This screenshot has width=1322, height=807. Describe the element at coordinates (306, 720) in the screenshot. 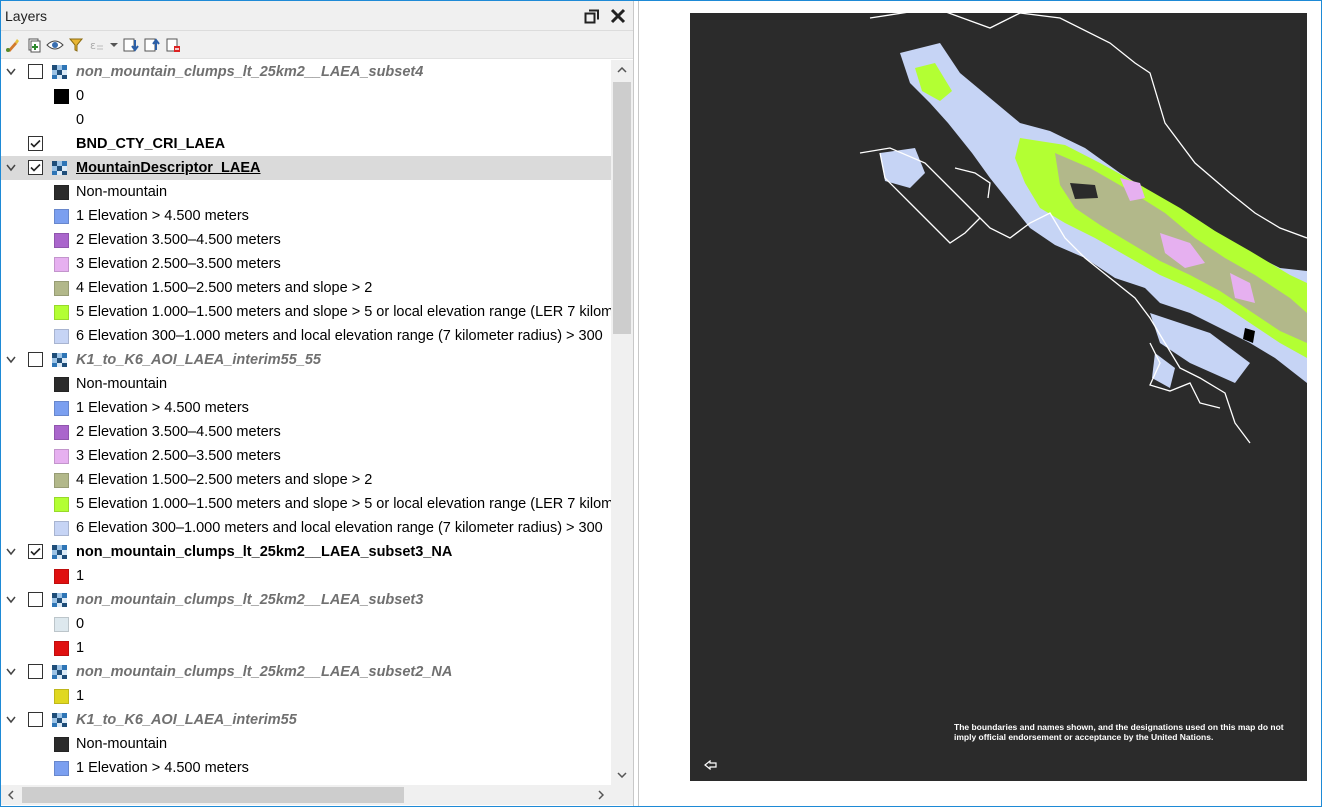

I see `layer-row: K1_to_K6_AOI_LAEA_interim55` at that location.